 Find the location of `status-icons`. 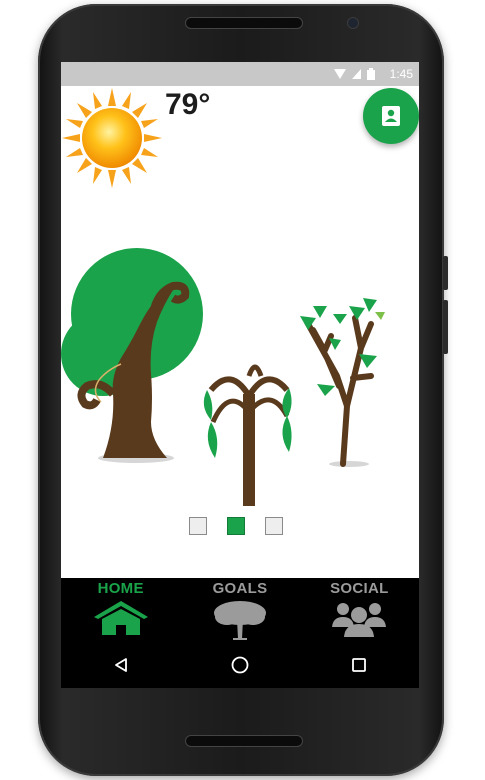

status-icons is located at coordinates (354, 74).